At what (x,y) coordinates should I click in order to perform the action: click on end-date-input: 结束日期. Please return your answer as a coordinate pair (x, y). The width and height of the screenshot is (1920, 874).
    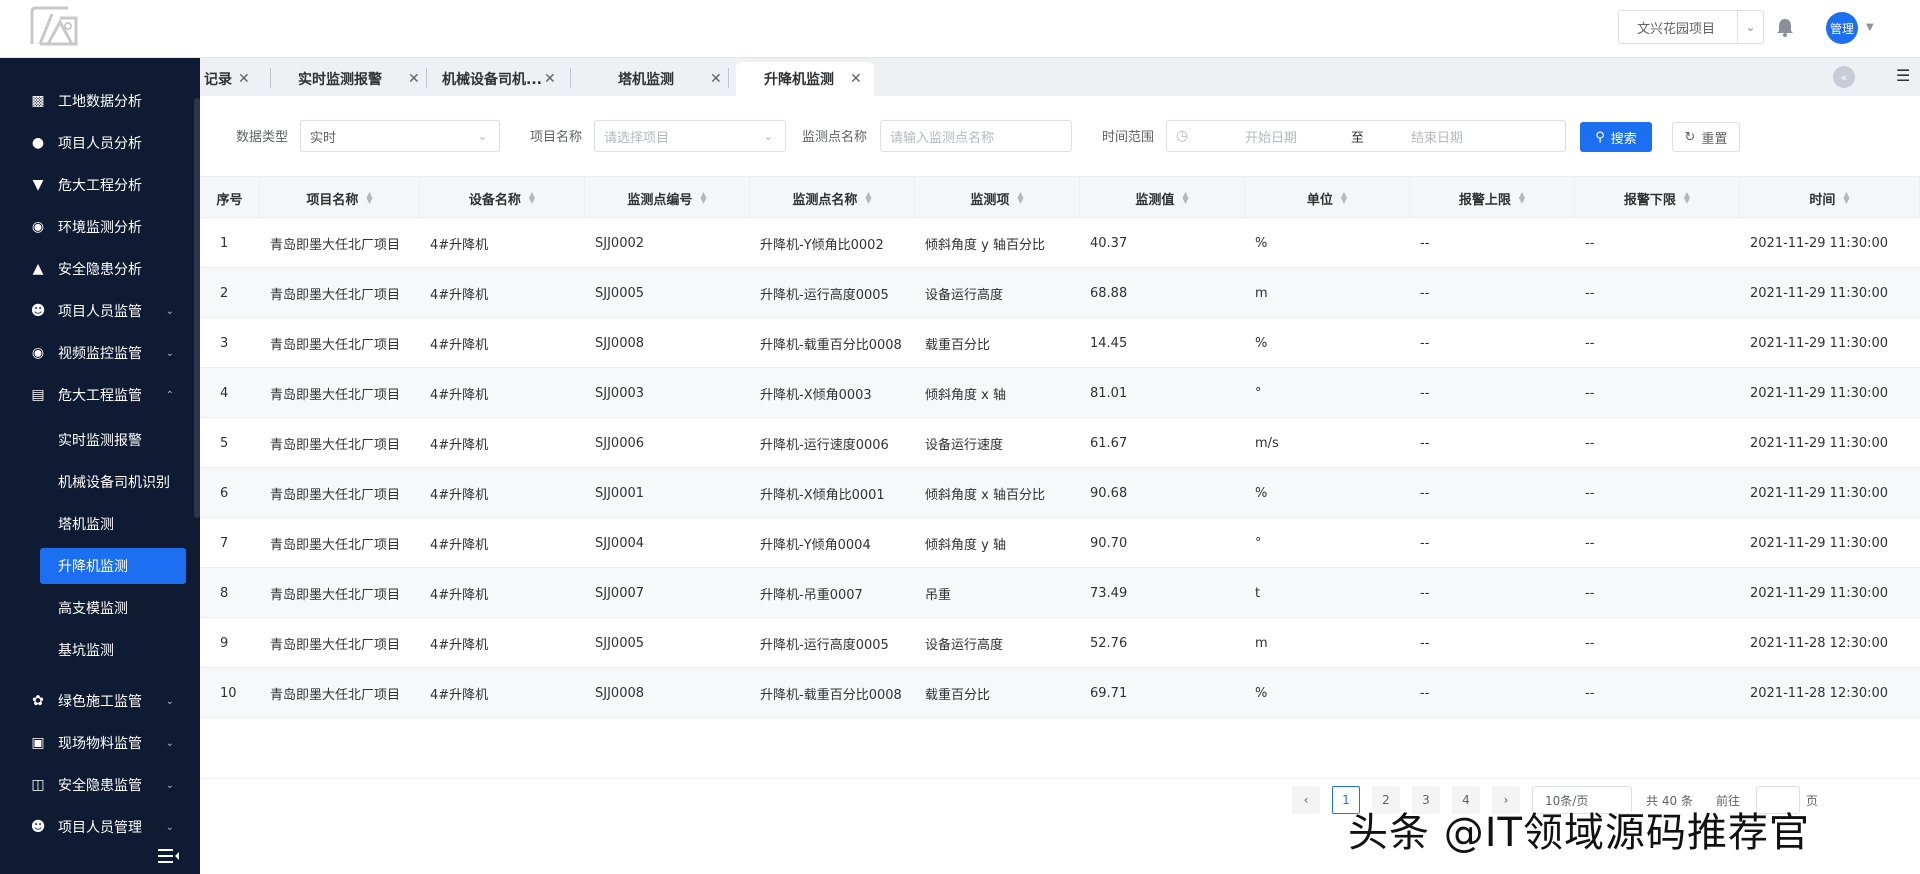
    Looking at the image, I should click on (1437, 136).